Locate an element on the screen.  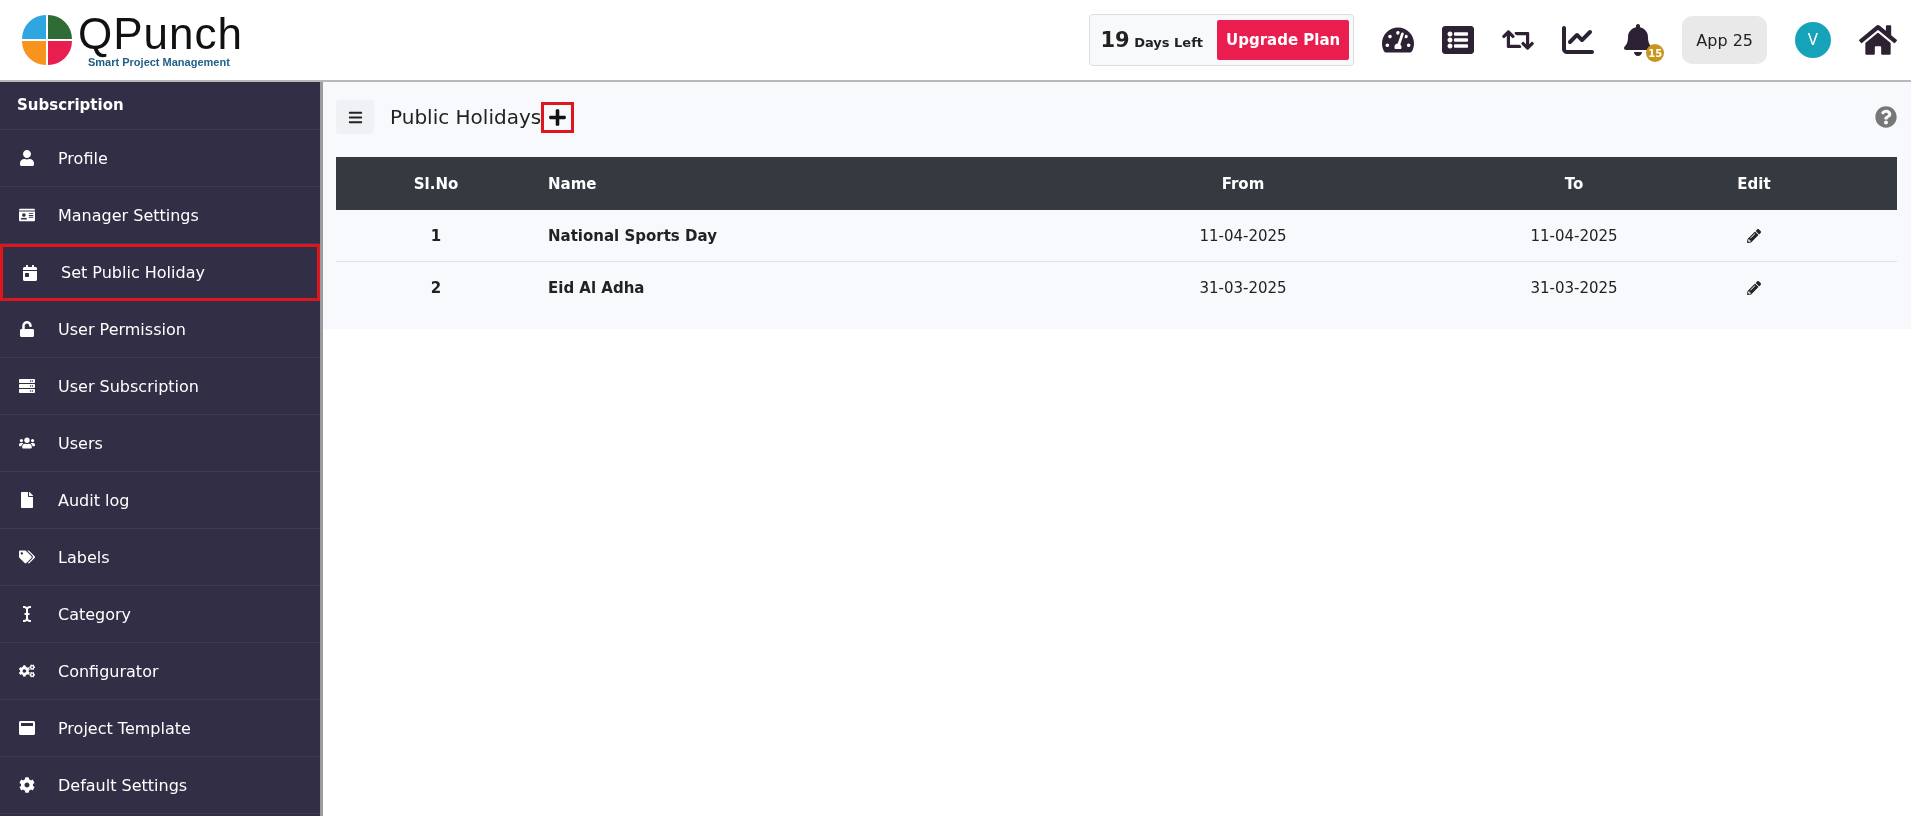
table-cell-text: 2 is located at coordinates (436, 287).